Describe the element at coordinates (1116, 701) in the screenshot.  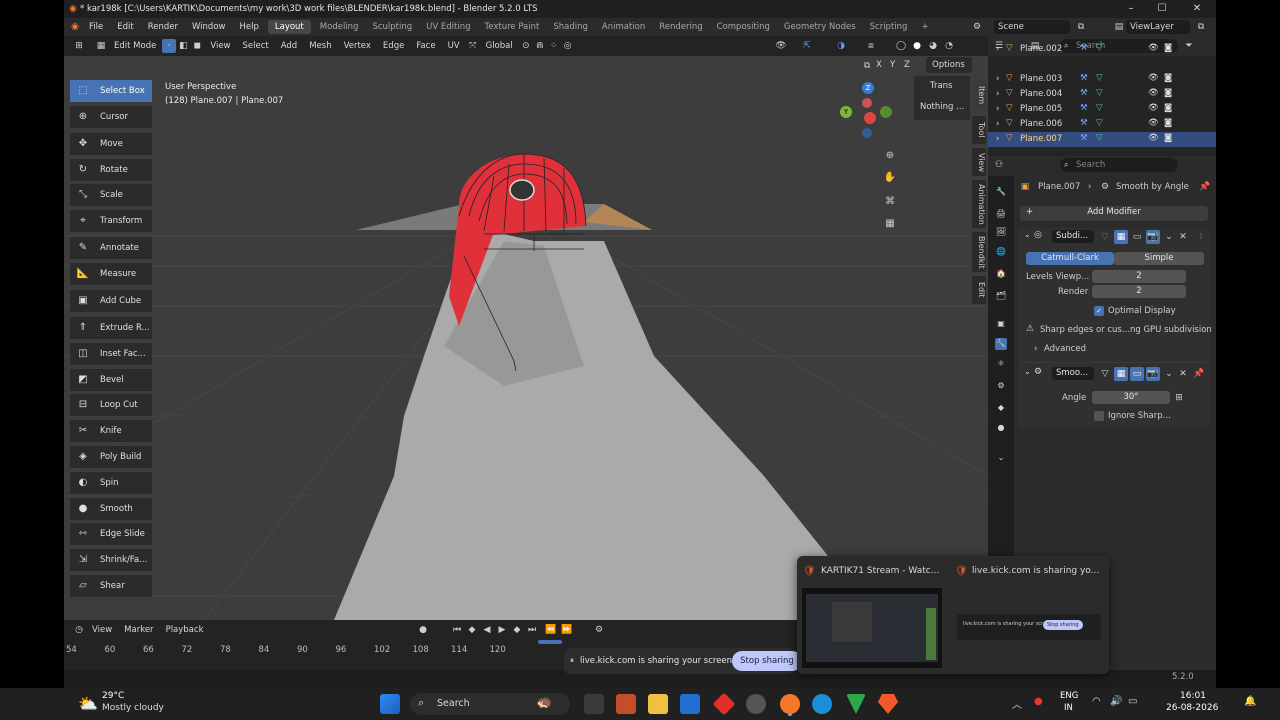
I see `volume-icon: 🔊` at that location.